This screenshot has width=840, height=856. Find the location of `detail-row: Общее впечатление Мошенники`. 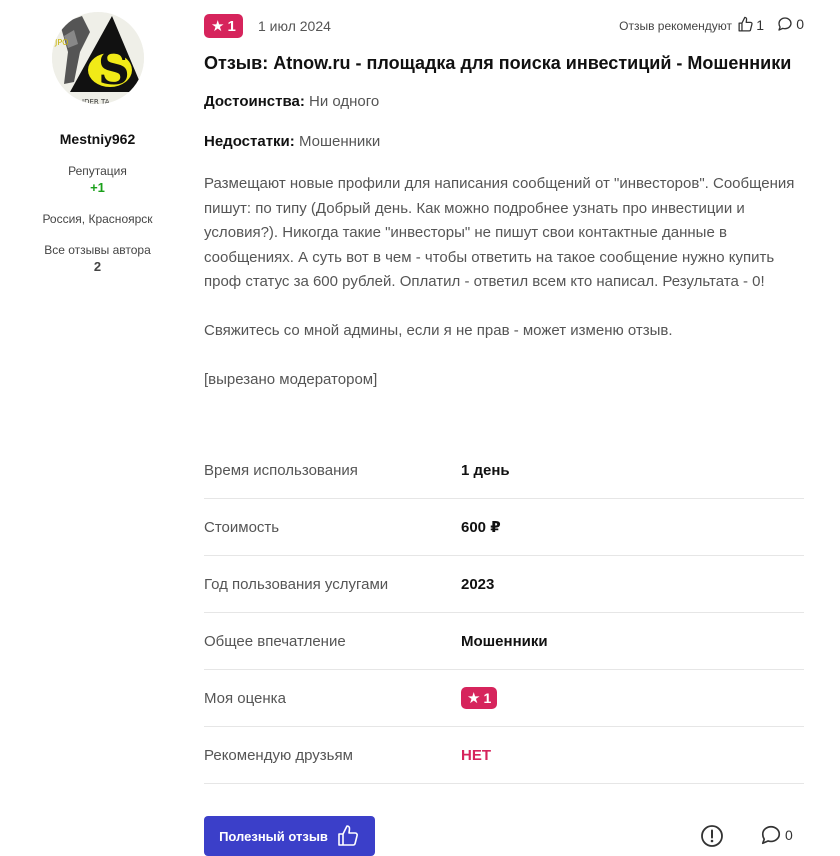

detail-row: Общее впечатление Мошенники is located at coordinates (504, 641).